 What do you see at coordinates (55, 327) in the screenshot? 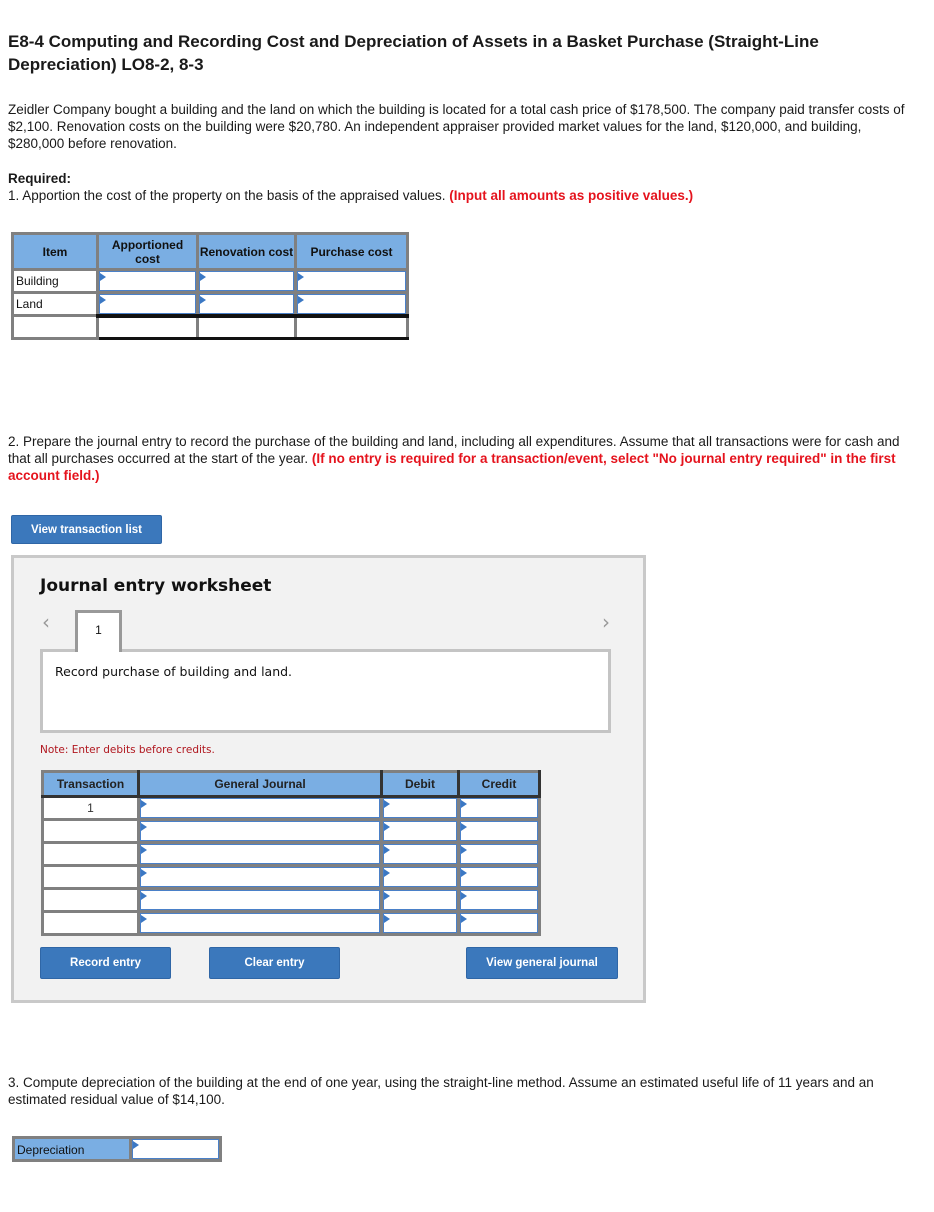
I see `row-label-total` at bounding box center [55, 327].